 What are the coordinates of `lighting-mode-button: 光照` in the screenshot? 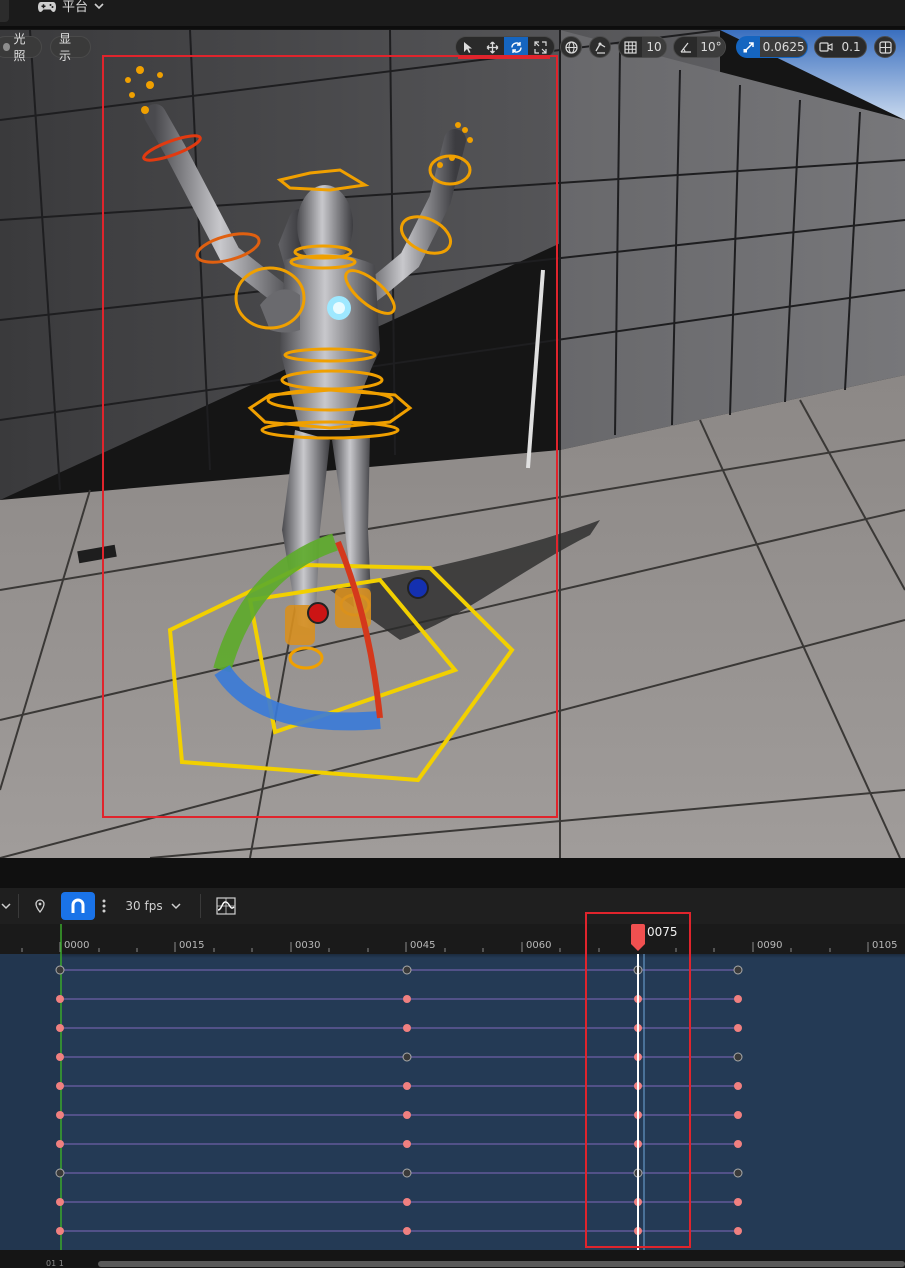 It's located at (21, 47).